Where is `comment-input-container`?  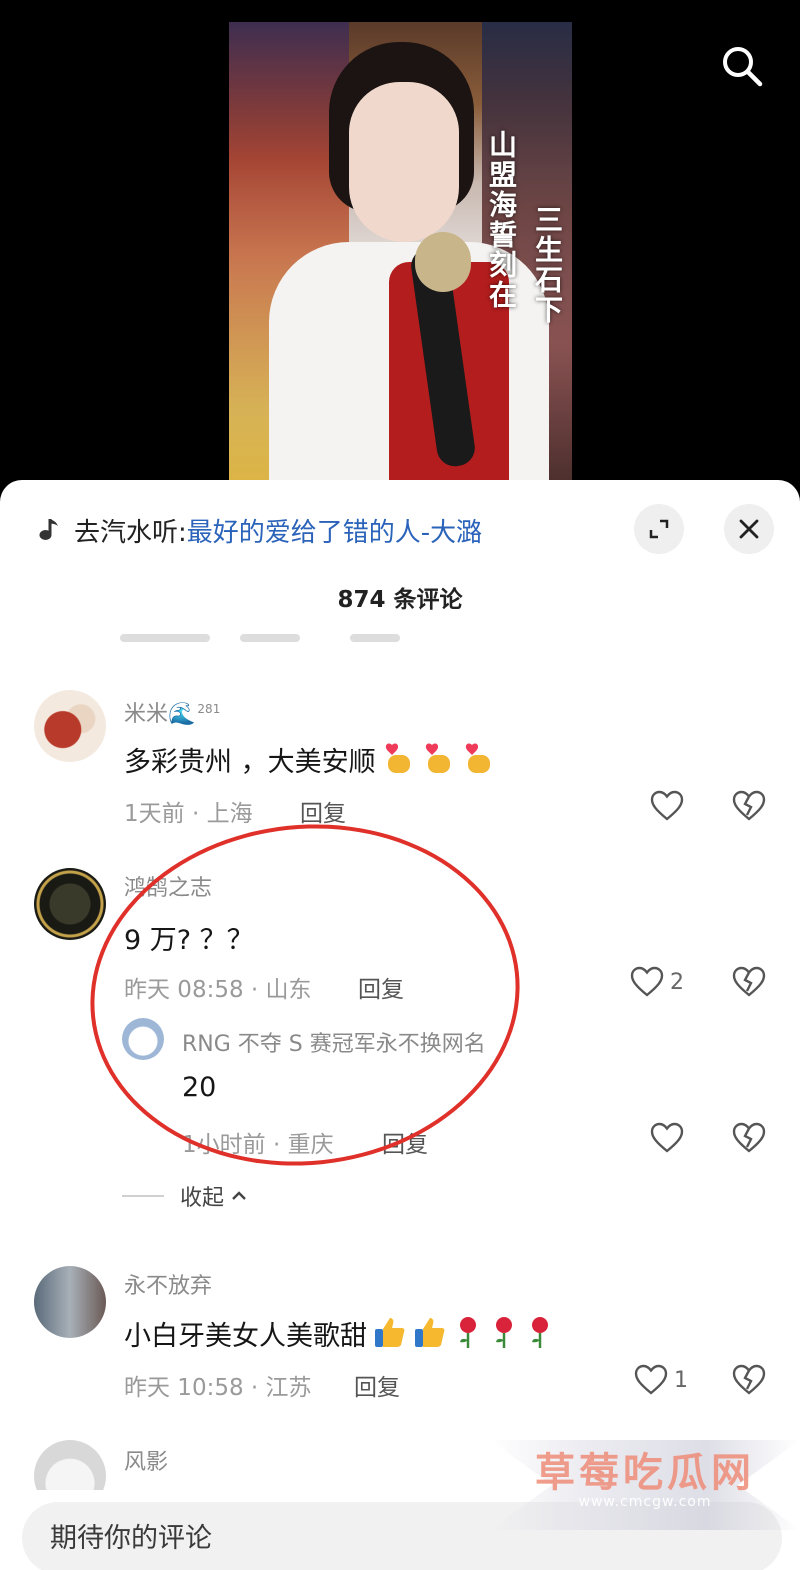
comment-input-container is located at coordinates (402, 1536).